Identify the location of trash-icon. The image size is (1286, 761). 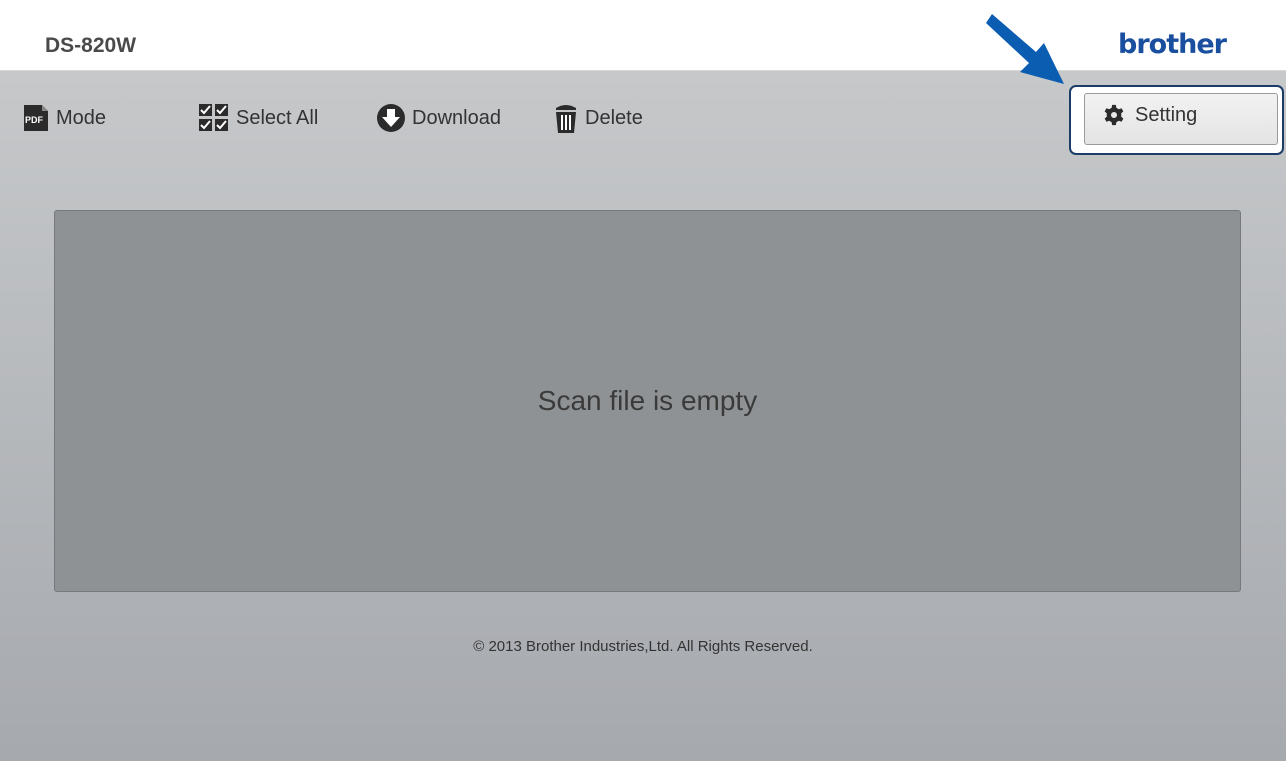
(566, 119).